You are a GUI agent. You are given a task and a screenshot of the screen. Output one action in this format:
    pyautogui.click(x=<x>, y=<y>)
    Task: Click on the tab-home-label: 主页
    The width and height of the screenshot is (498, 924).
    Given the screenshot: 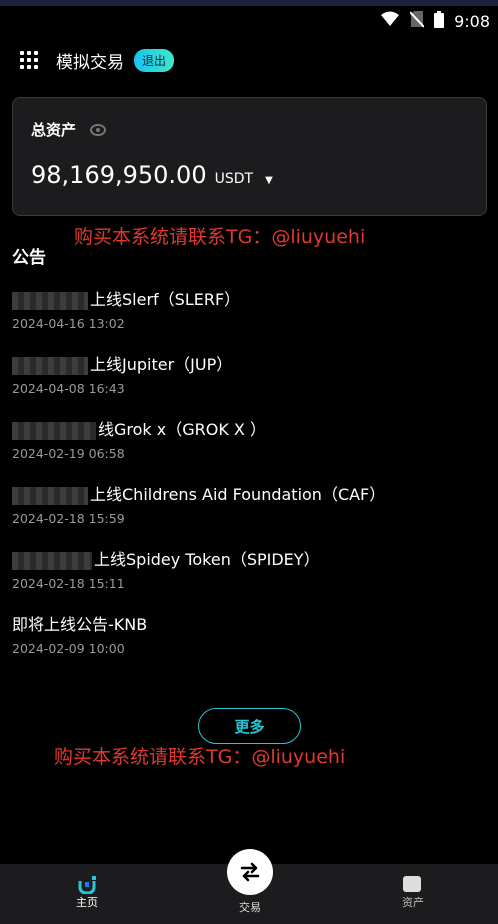 What is the action you would take?
    pyautogui.click(x=87, y=902)
    